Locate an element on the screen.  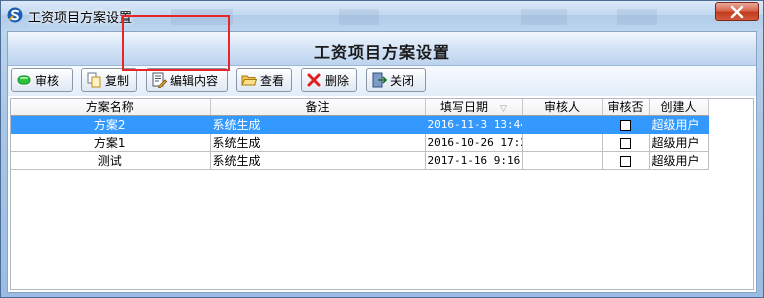
copy-button: 复制 is located at coordinates (109, 80).